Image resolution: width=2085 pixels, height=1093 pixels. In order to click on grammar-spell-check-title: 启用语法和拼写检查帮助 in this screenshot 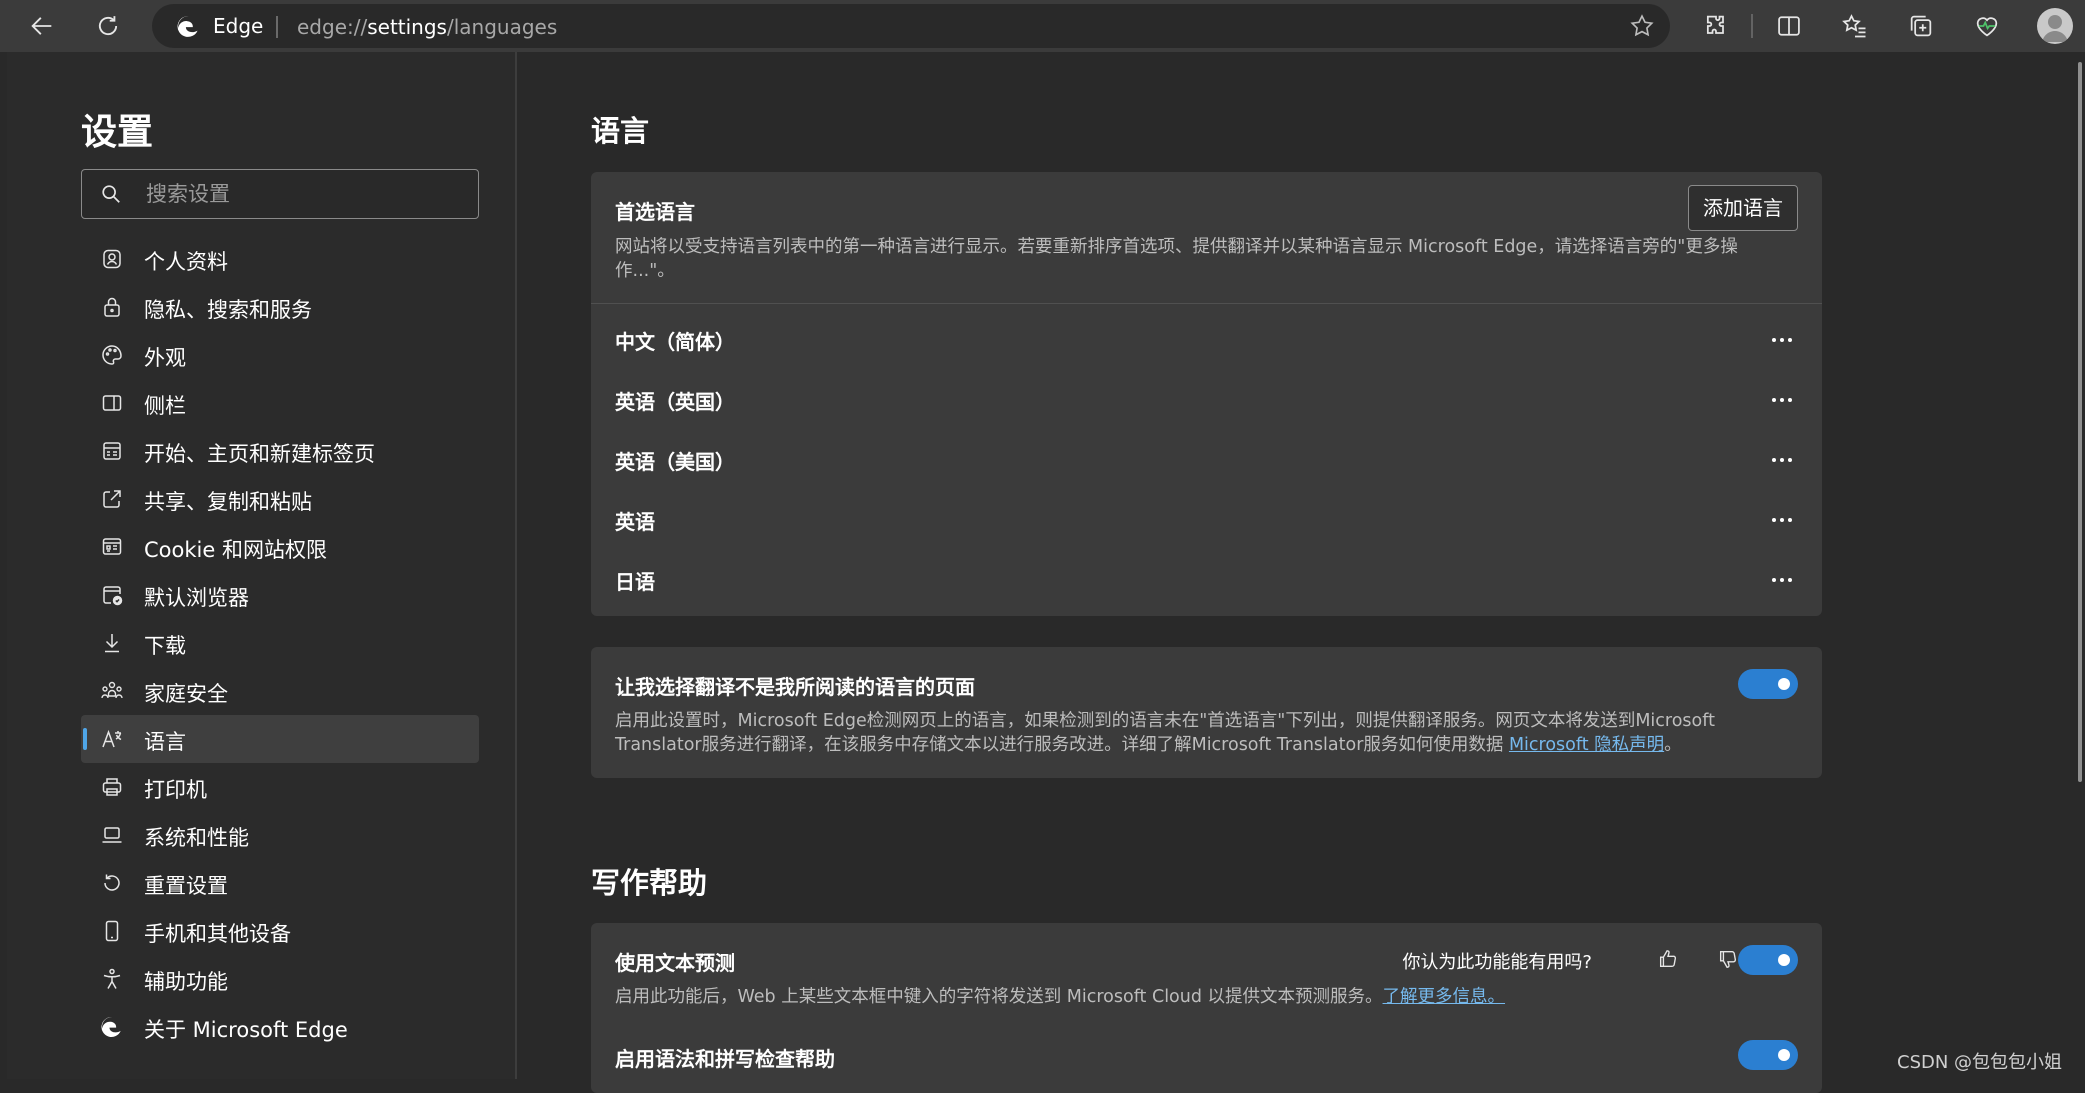, I will do `click(725, 1059)`.